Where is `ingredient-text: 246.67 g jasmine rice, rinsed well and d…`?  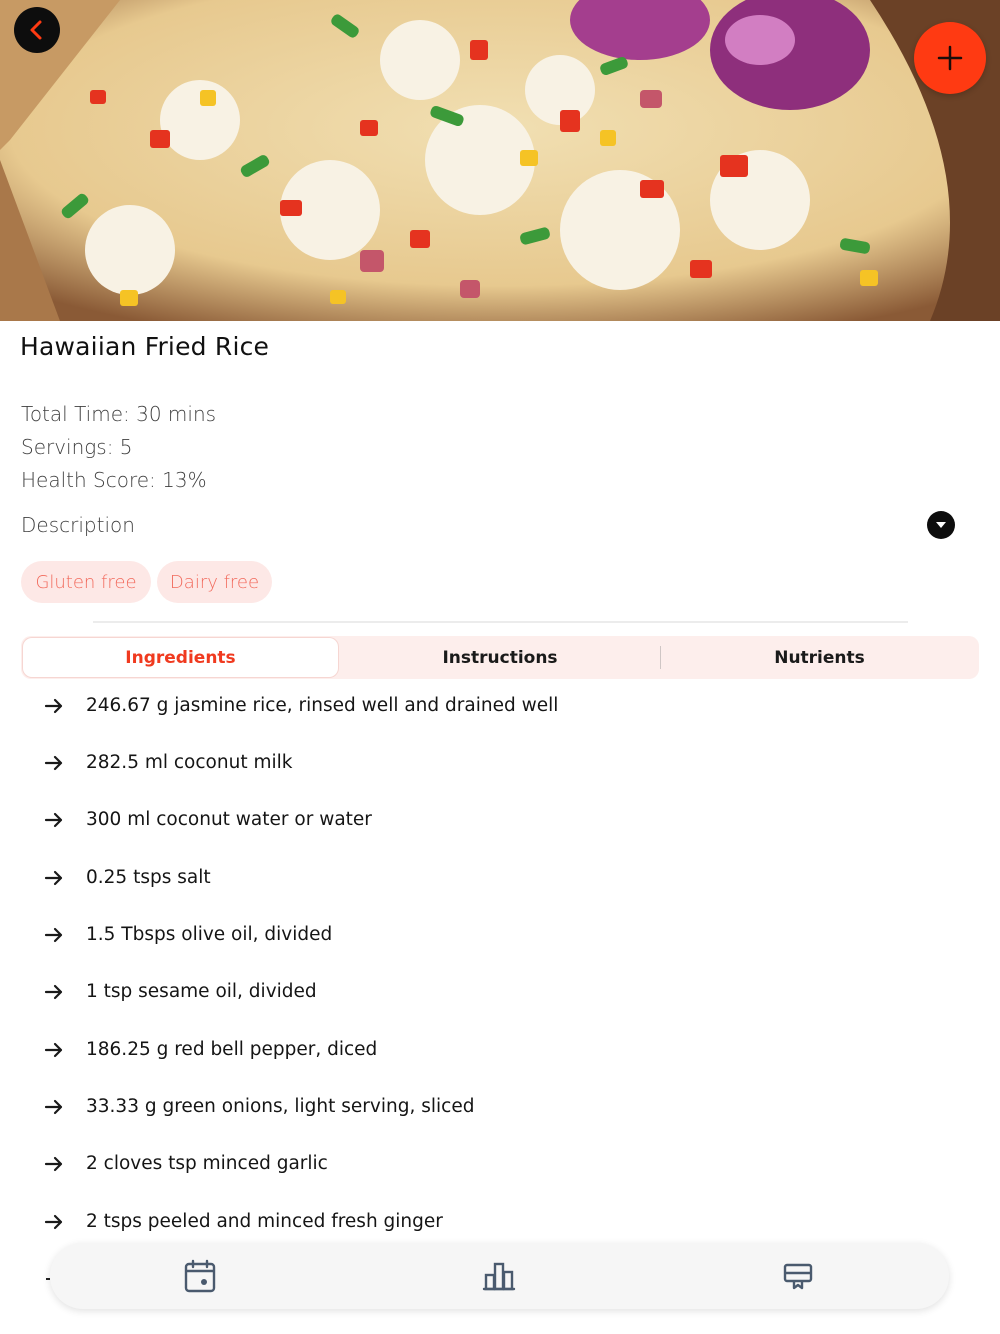
ingredient-text: 246.67 g jasmine rice, rinsed well and d… is located at coordinates (322, 705).